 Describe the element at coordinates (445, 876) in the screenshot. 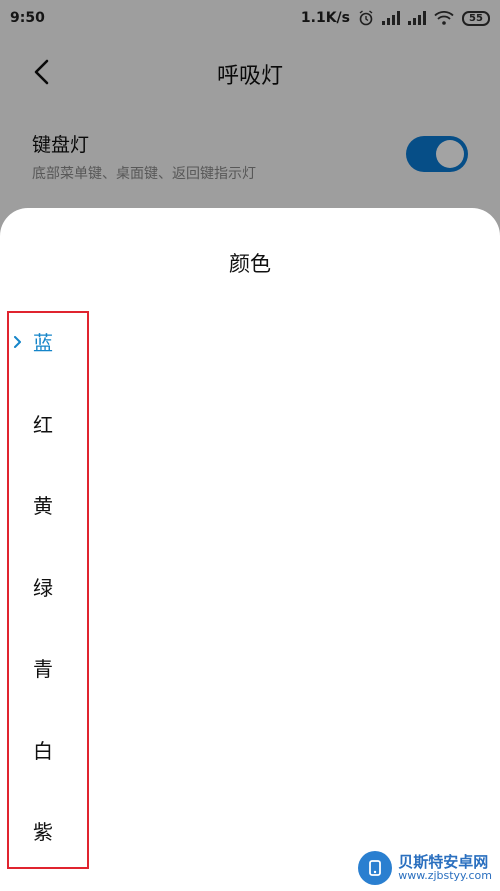

I see `watermark-url: www.zjbstyy.com` at that location.